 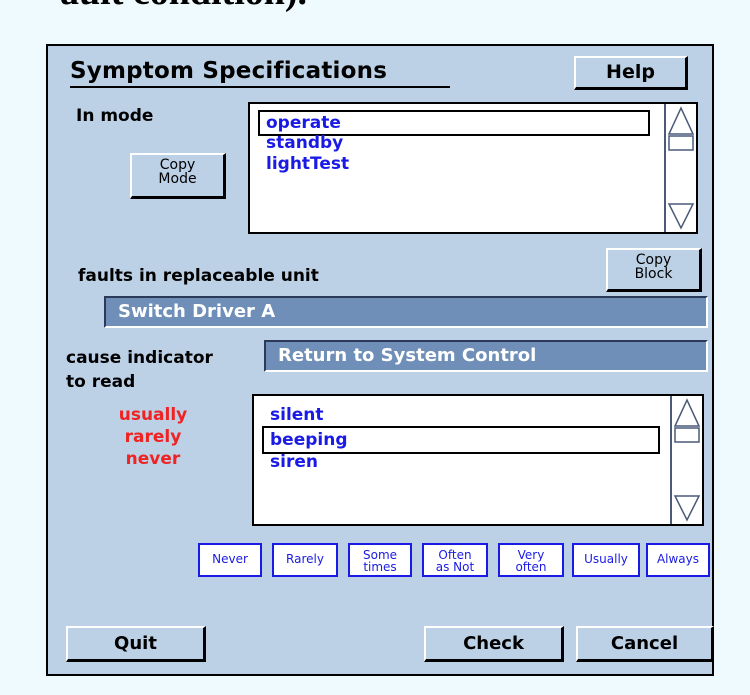 I want to click on freq-usually-button: Usually, so click(x=606, y=560).